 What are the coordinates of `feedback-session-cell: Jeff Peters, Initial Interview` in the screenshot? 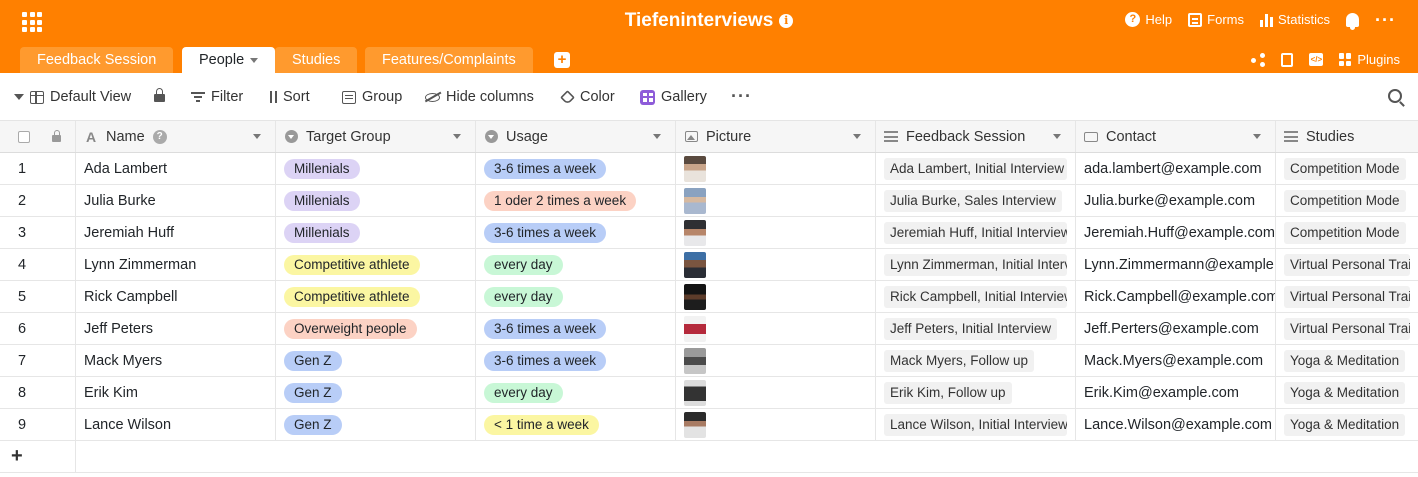 It's located at (976, 328).